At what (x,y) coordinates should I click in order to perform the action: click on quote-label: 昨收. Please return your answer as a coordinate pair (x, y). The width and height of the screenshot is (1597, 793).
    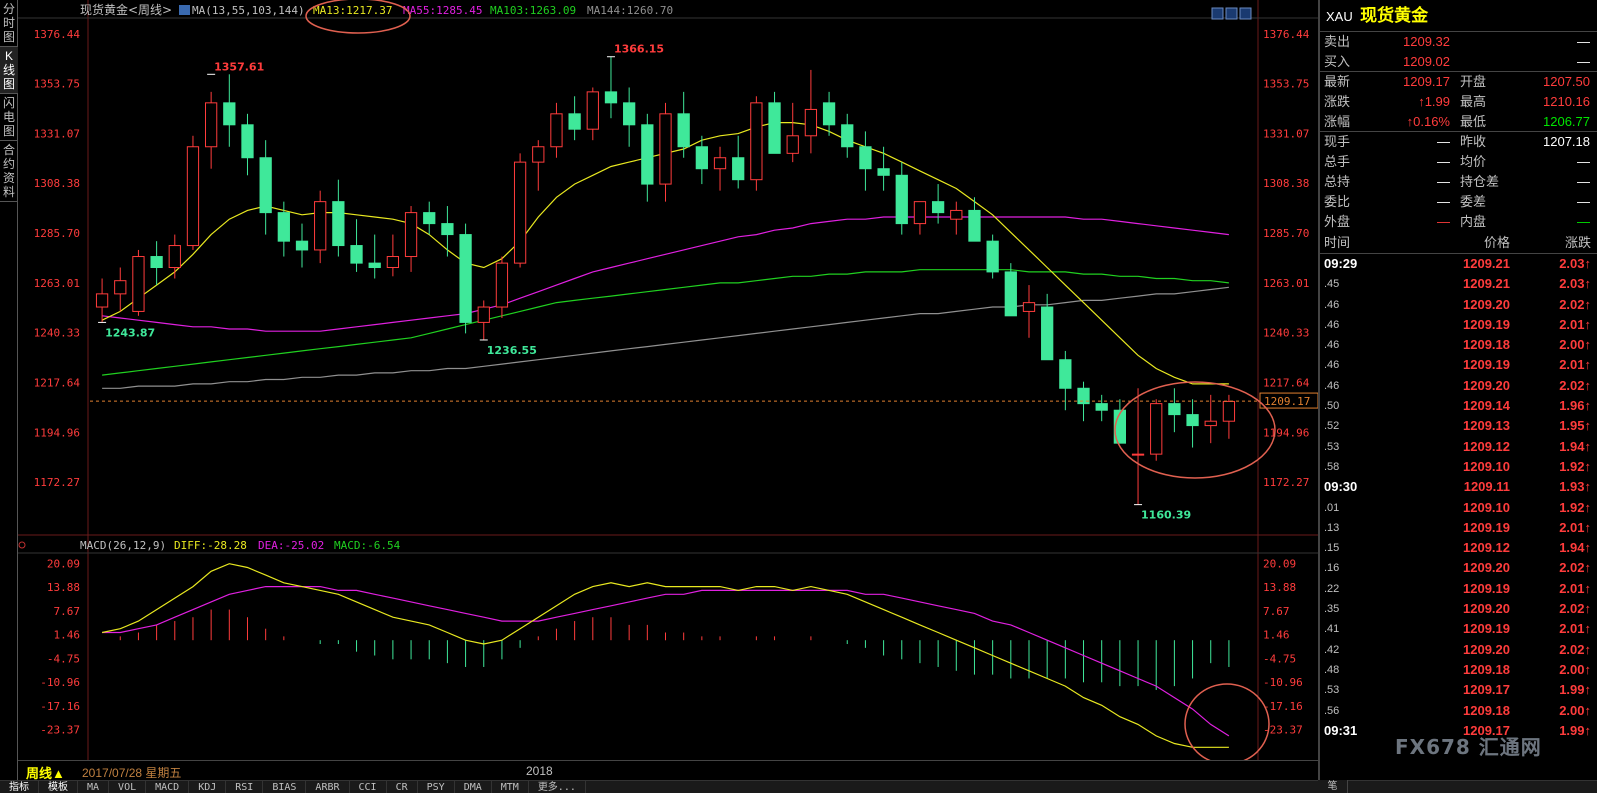
    Looking at the image, I should click on (1473, 141).